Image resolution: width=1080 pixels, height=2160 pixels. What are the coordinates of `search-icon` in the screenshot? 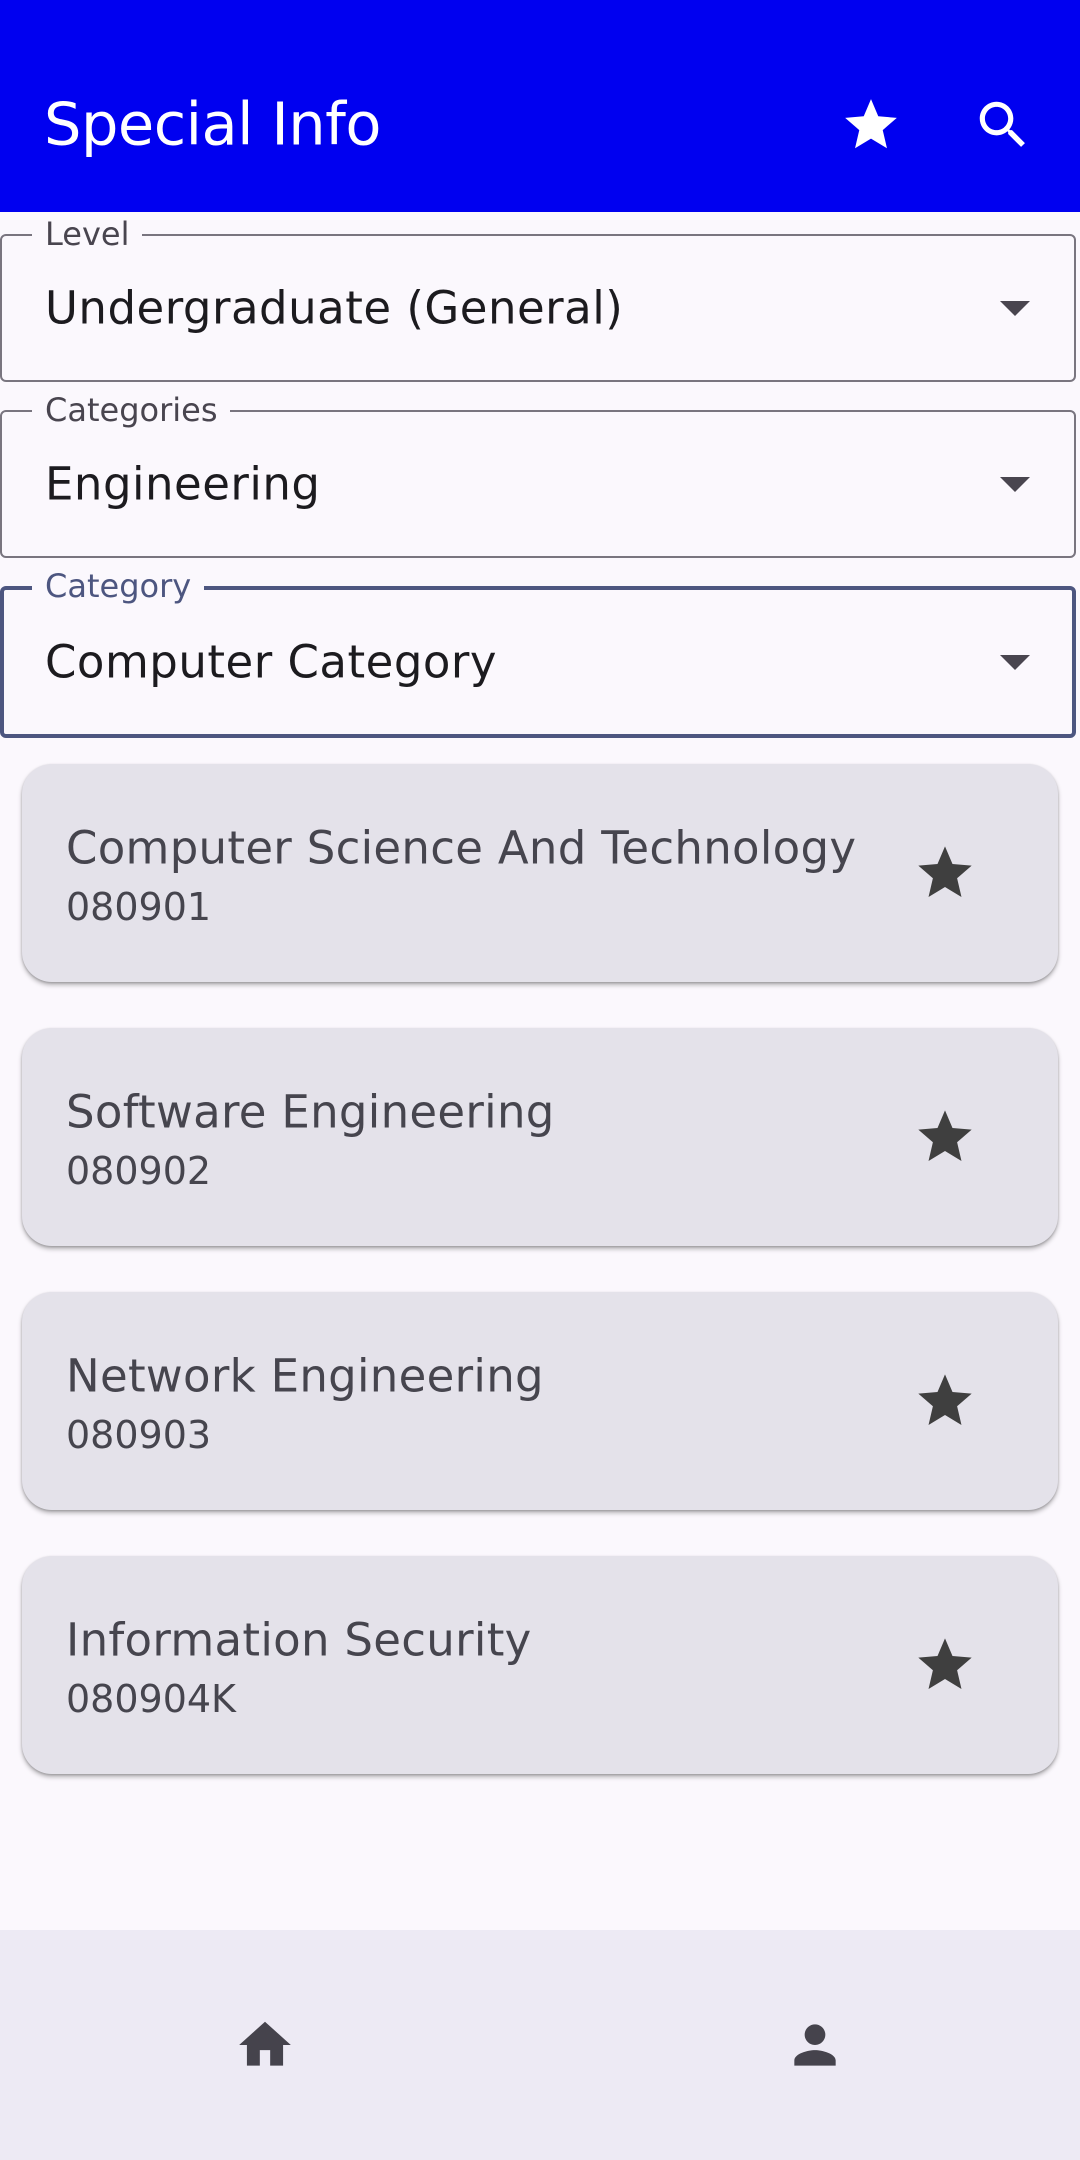 It's located at (1002, 124).